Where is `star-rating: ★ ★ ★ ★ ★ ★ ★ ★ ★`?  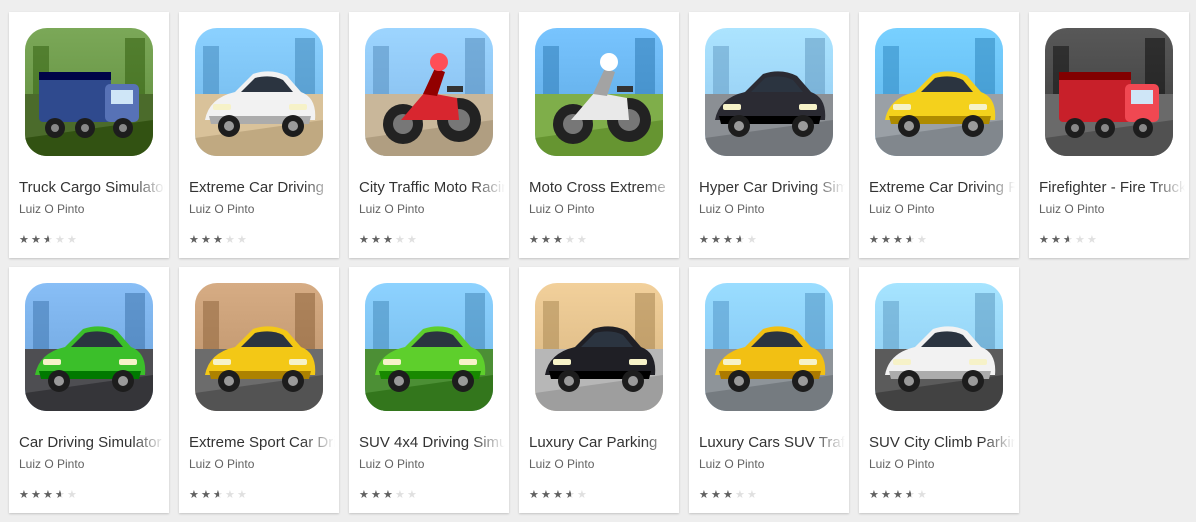 star-rating: ★ ★ ★ ★ ★ ★ ★ ★ ★ is located at coordinates (558, 495).